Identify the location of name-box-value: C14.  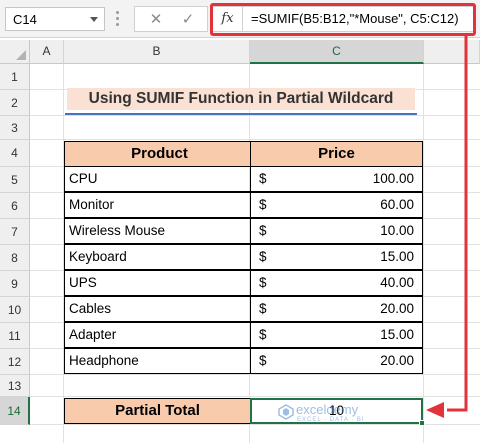
(25, 19).